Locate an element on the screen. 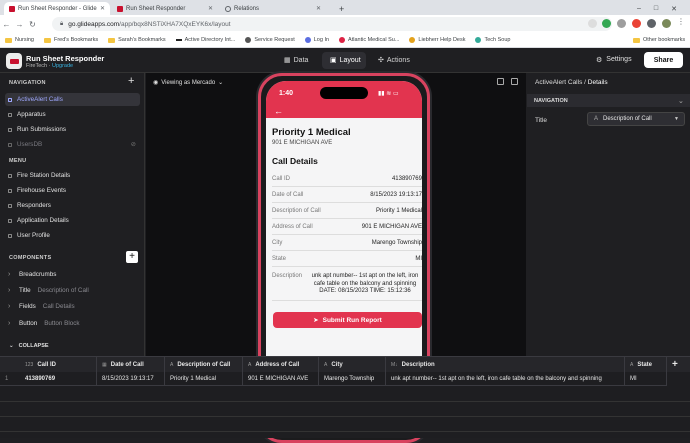 Image resolution: width=690 pixels, height=443 pixels. bookmark-log-in: Log In is located at coordinates (317, 40).